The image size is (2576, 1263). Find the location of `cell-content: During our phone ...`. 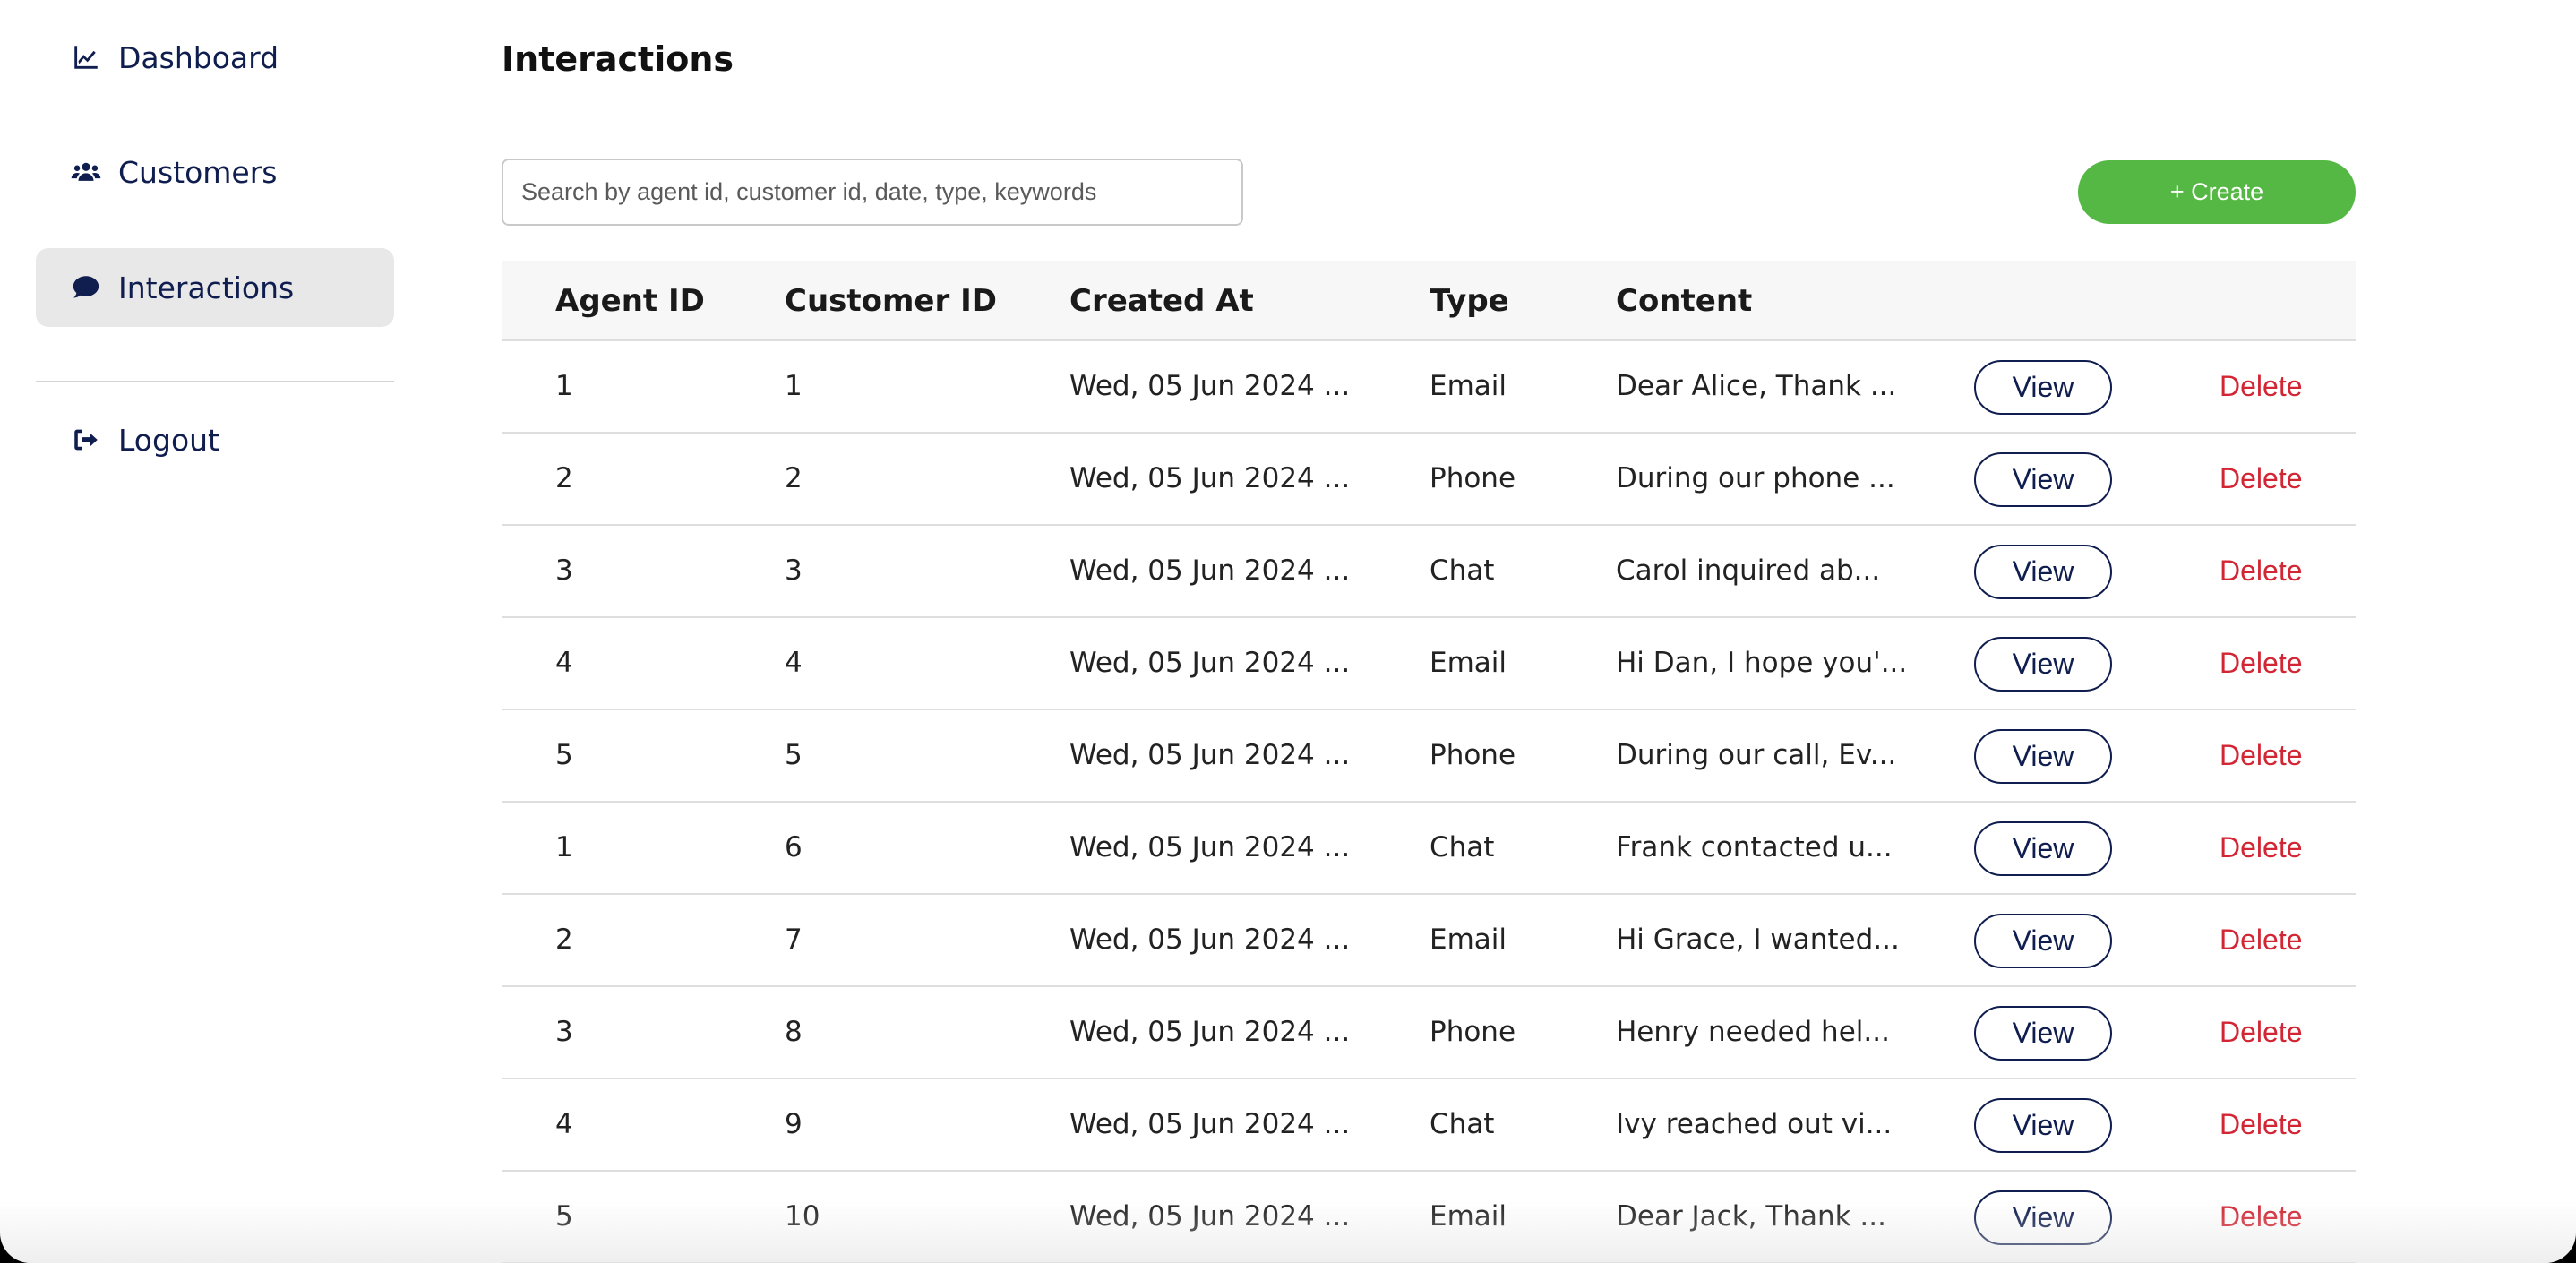

cell-content: During our phone ... is located at coordinates (1755, 478).